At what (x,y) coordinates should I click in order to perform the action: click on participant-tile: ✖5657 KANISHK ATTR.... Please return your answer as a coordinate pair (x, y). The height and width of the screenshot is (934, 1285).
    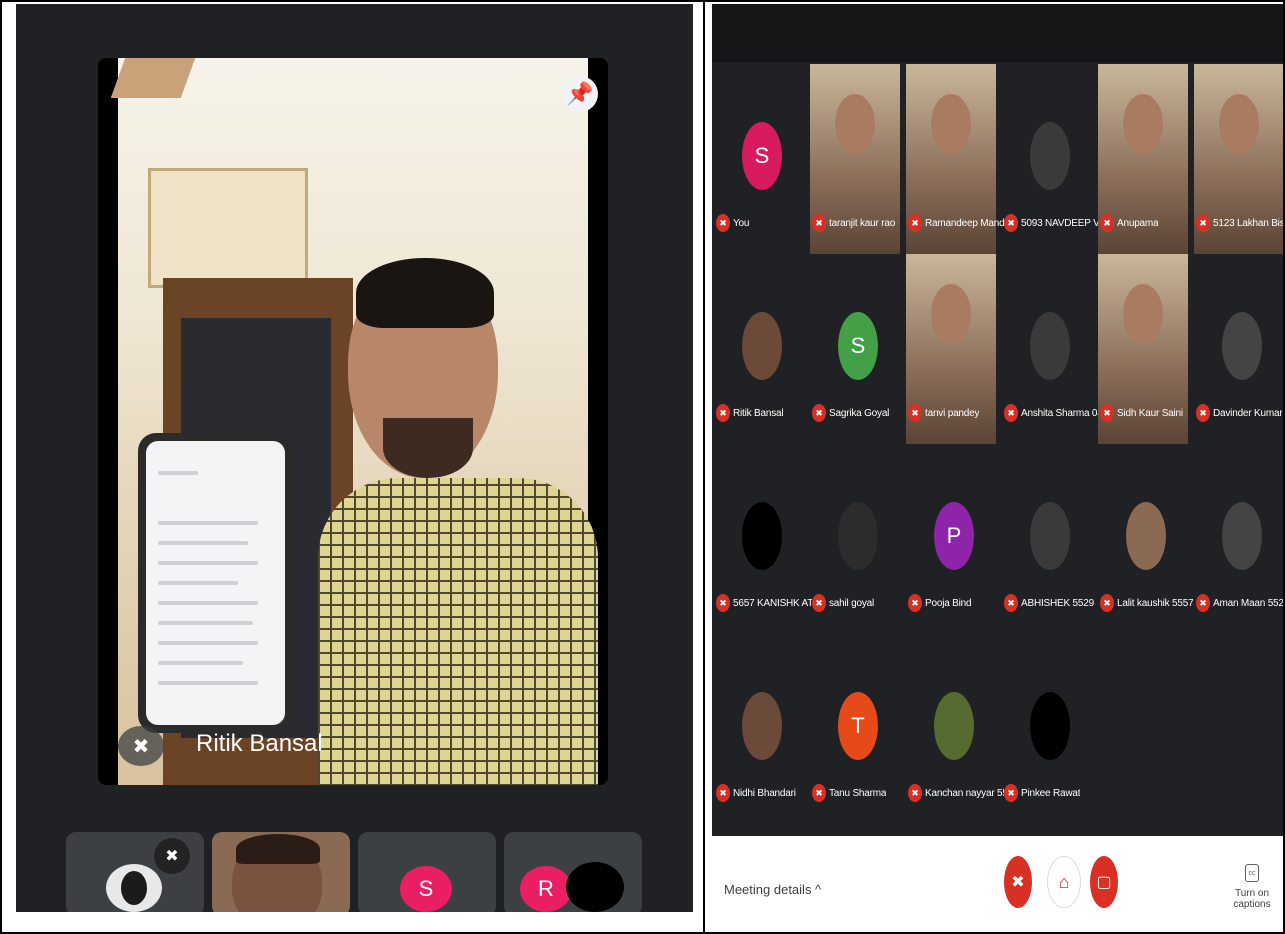
    Looking at the image, I should click on (762, 537).